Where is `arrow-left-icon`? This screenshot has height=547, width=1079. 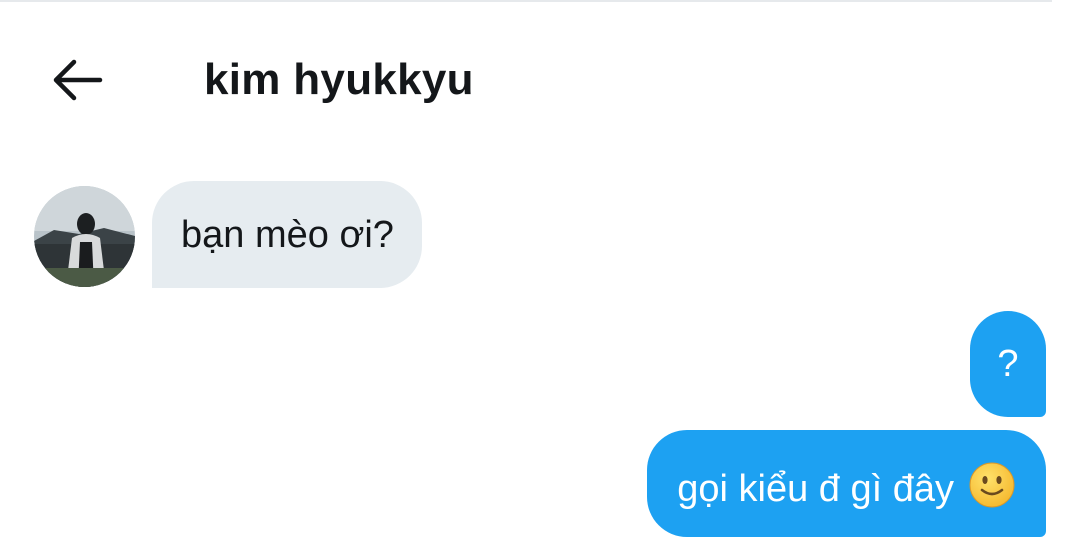
arrow-left-icon is located at coordinates (79, 80).